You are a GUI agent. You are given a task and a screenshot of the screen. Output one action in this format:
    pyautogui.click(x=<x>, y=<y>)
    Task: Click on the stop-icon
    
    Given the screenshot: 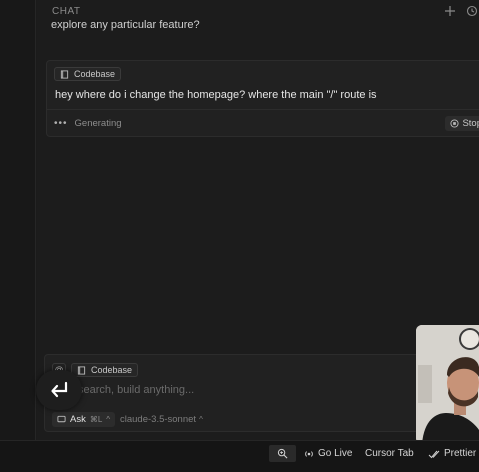 What is the action you would take?
    pyautogui.click(x=455, y=123)
    